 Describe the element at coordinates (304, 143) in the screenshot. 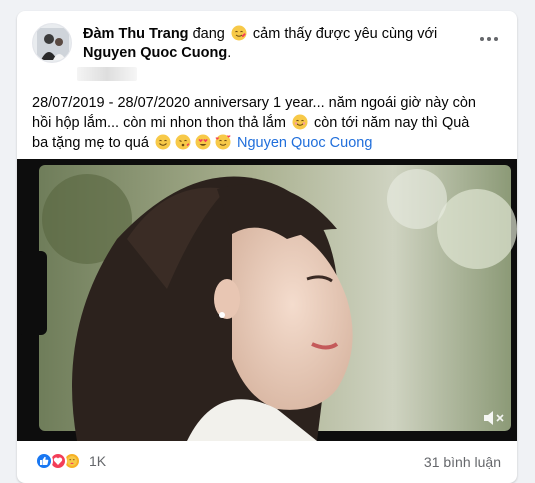

I see `mention-link: Nguyen Quoc Cuong` at that location.